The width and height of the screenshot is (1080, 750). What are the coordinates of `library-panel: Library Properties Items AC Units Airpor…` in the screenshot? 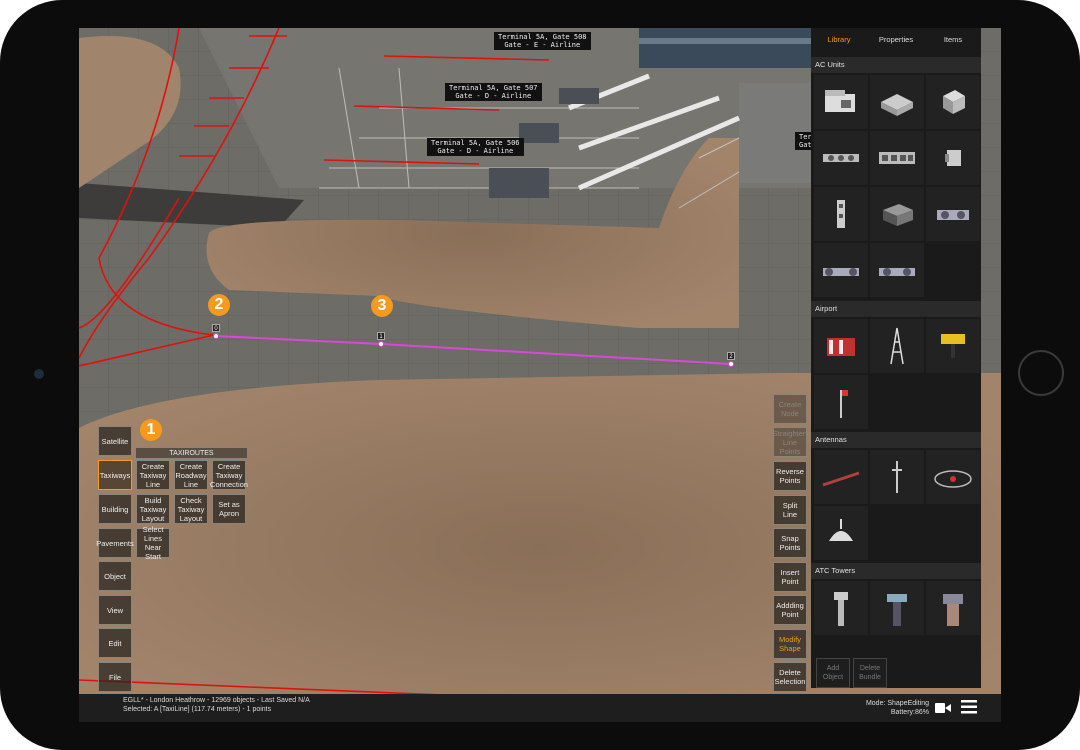 It's located at (896, 358).